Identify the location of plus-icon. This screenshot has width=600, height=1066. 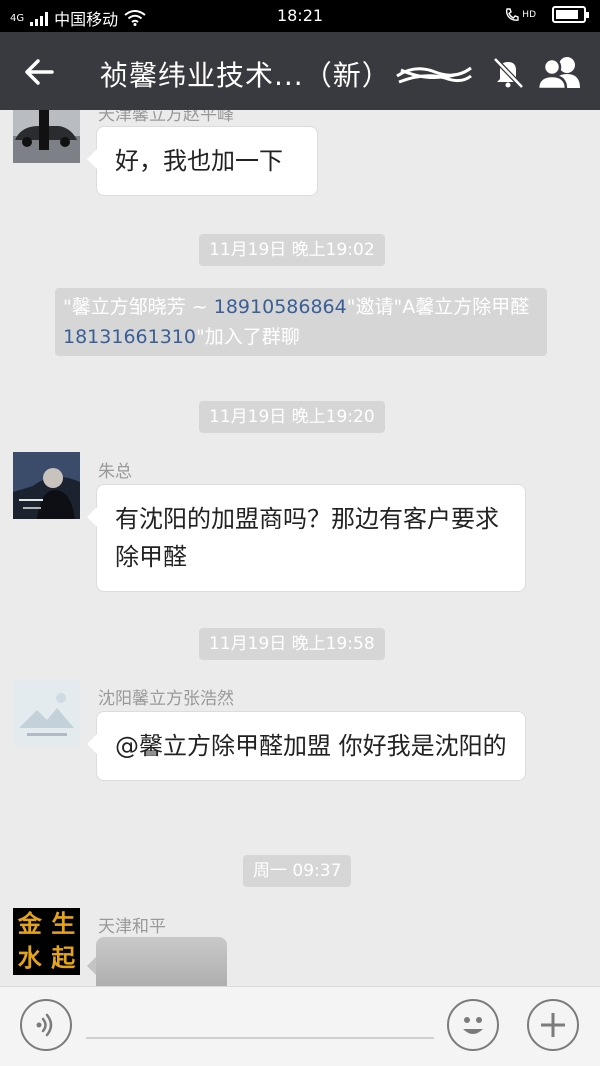
(553, 1025).